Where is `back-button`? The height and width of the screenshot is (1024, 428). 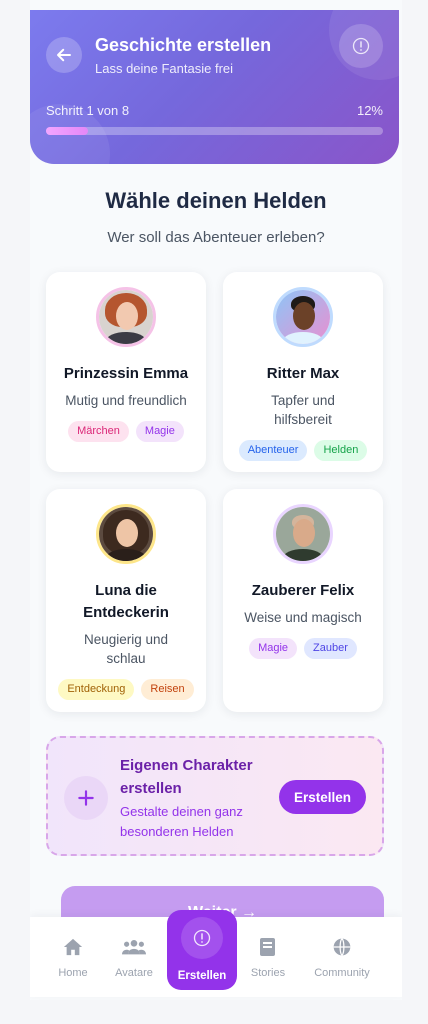
back-button is located at coordinates (64, 55).